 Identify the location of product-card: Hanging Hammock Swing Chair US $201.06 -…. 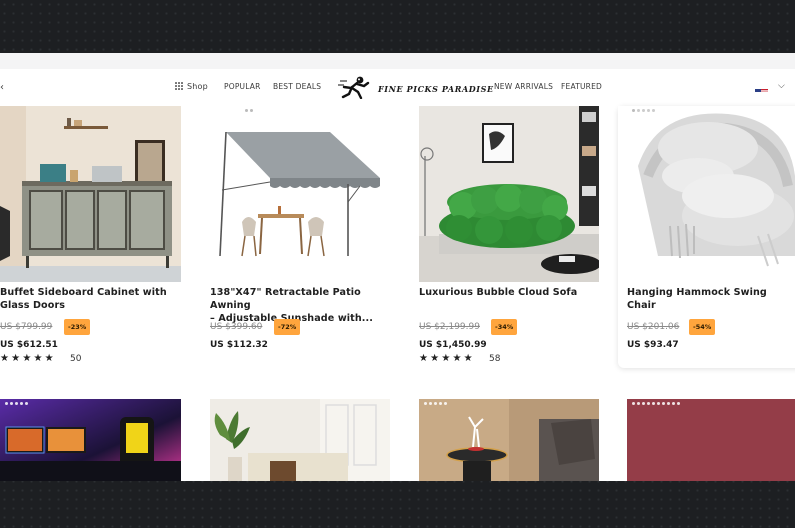
(706, 236).